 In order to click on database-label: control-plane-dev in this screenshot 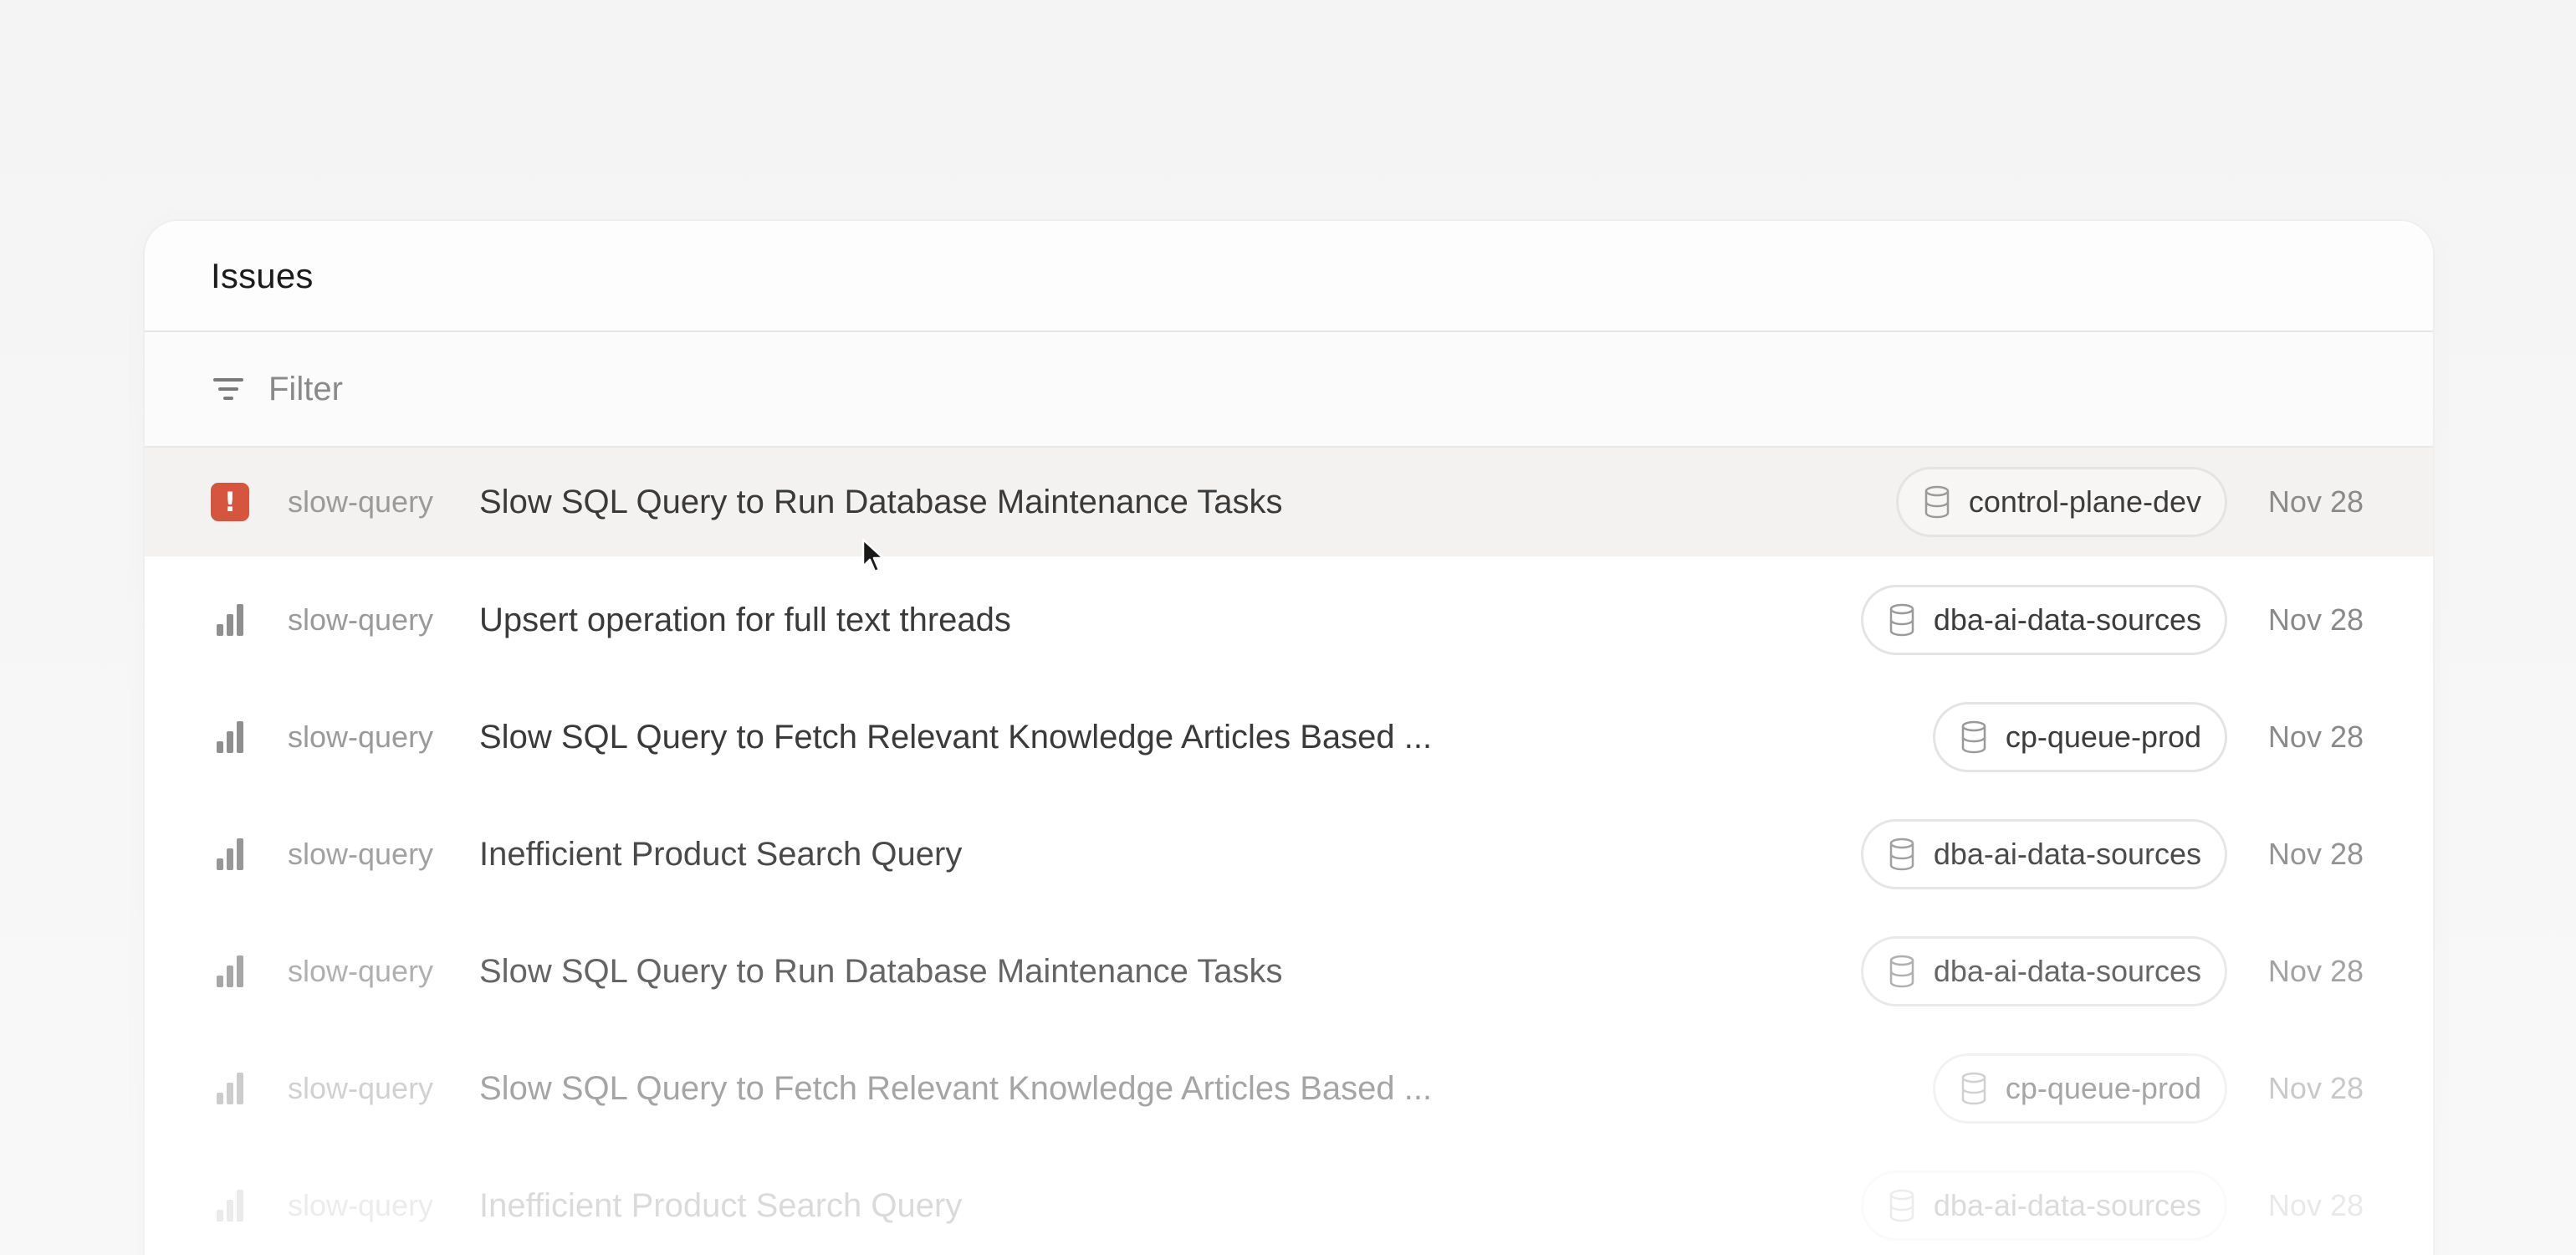, I will do `click(2084, 501)`.